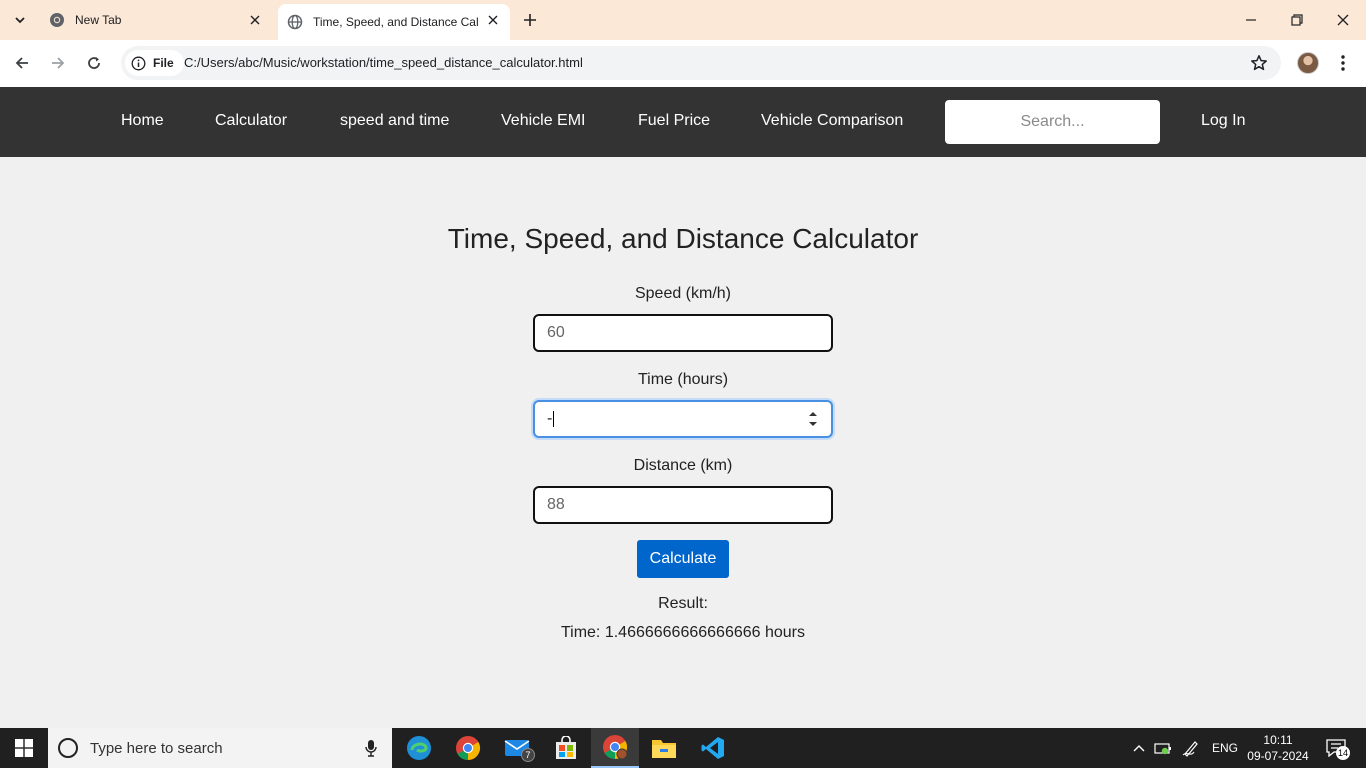  What do you see at coordinates (683, 632) in the screenshot?
I see `result-value: Time: 1.4666666666666666 hours` at bounding box center [683, 632].